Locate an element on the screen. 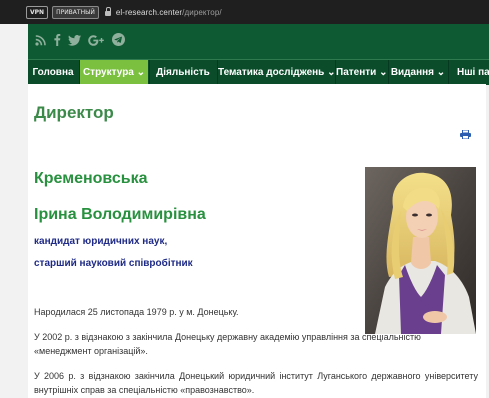 This screenshot has width=489, height=398. social-links is located at coordinates (80, 42).